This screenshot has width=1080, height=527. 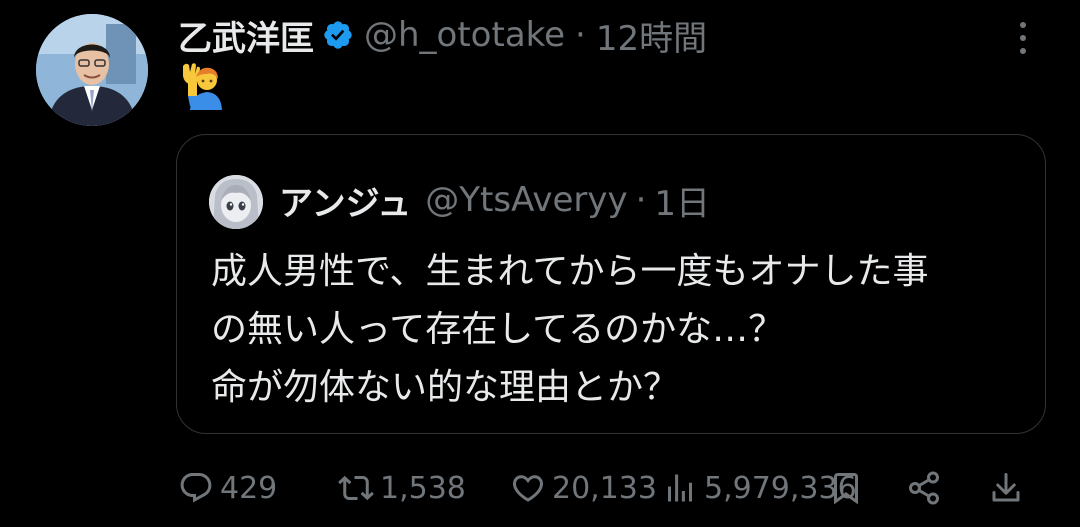 I want to click on tweet-action-bar: 429 1,538 20,133 5,979,336, so click(x=540, y=488).